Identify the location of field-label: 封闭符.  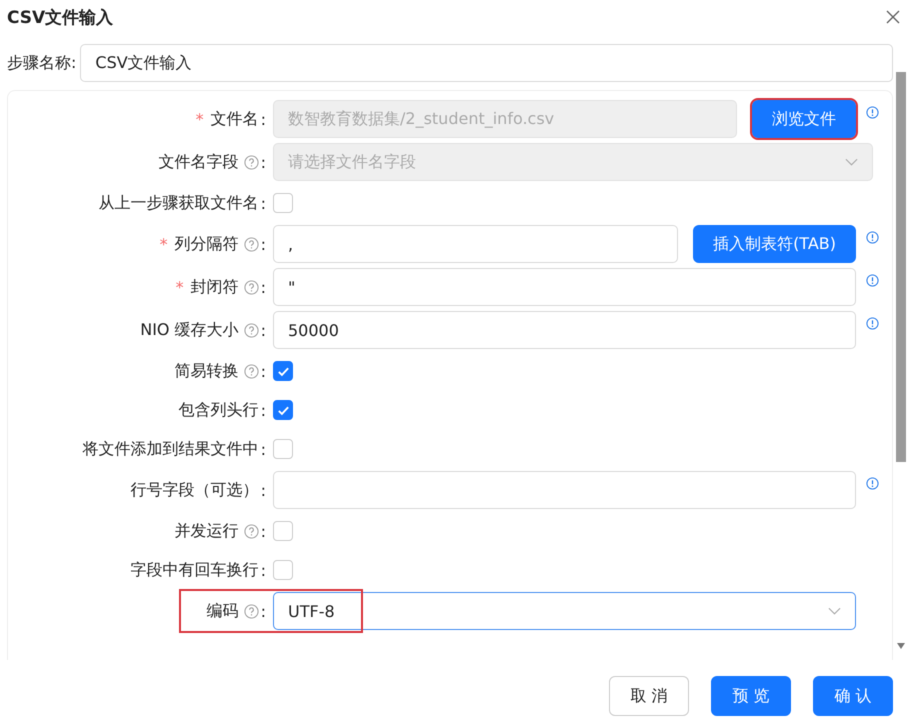
(214, 287).